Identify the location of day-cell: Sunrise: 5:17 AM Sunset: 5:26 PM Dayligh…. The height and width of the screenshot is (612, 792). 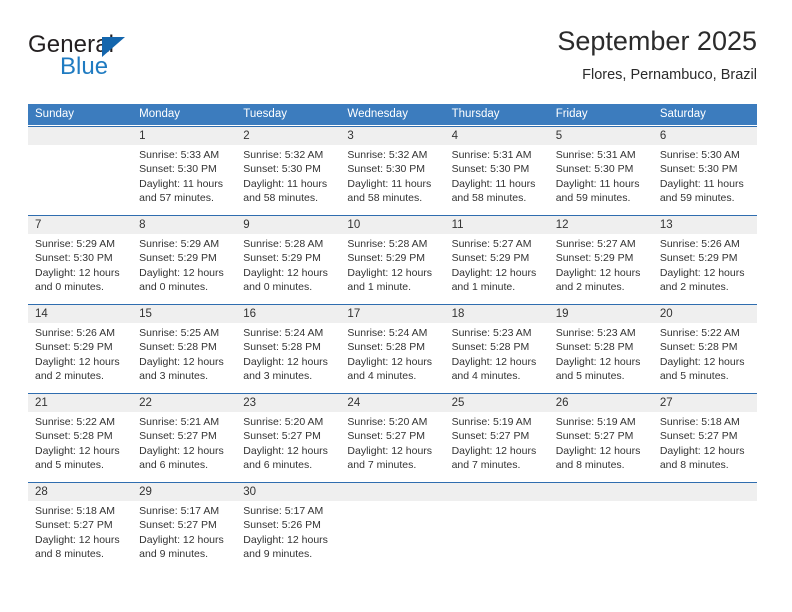
(288, 535).